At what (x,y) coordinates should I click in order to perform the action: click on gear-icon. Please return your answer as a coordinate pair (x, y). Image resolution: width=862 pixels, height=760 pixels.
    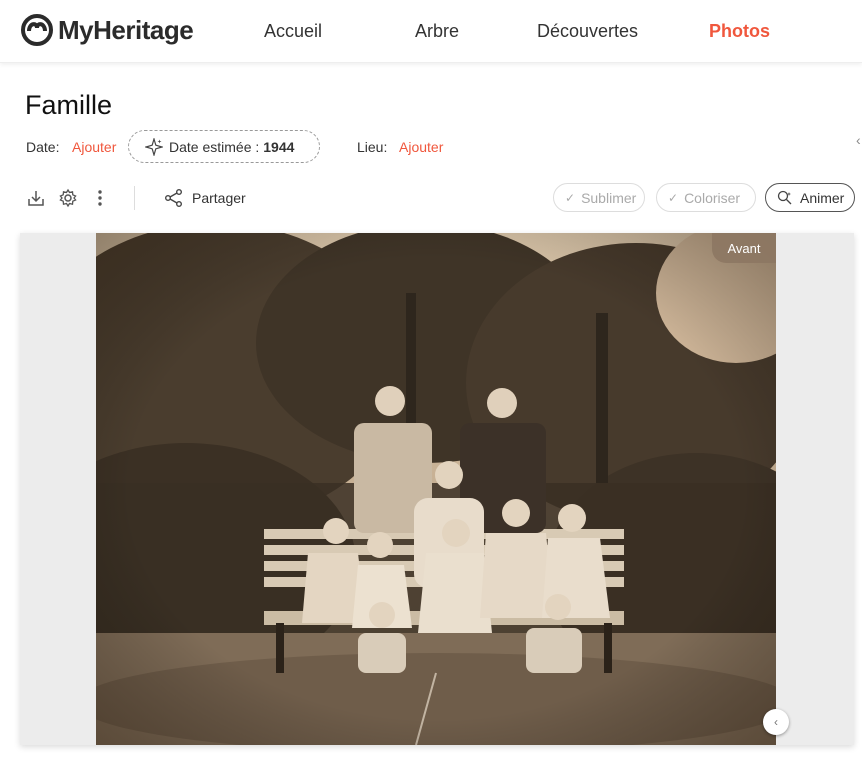
    Looking at the image, I should click on (68, 198).